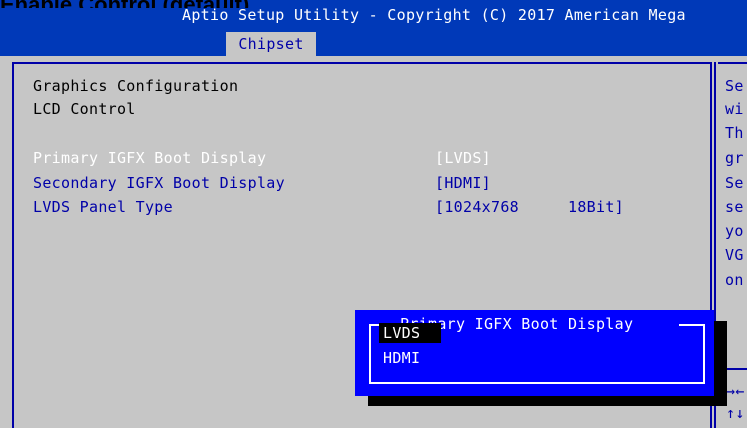 The image size is (747, 428). I want to click on setting-label-primary-igfx: Primary IGFX Boot Display, so click(149, 158).